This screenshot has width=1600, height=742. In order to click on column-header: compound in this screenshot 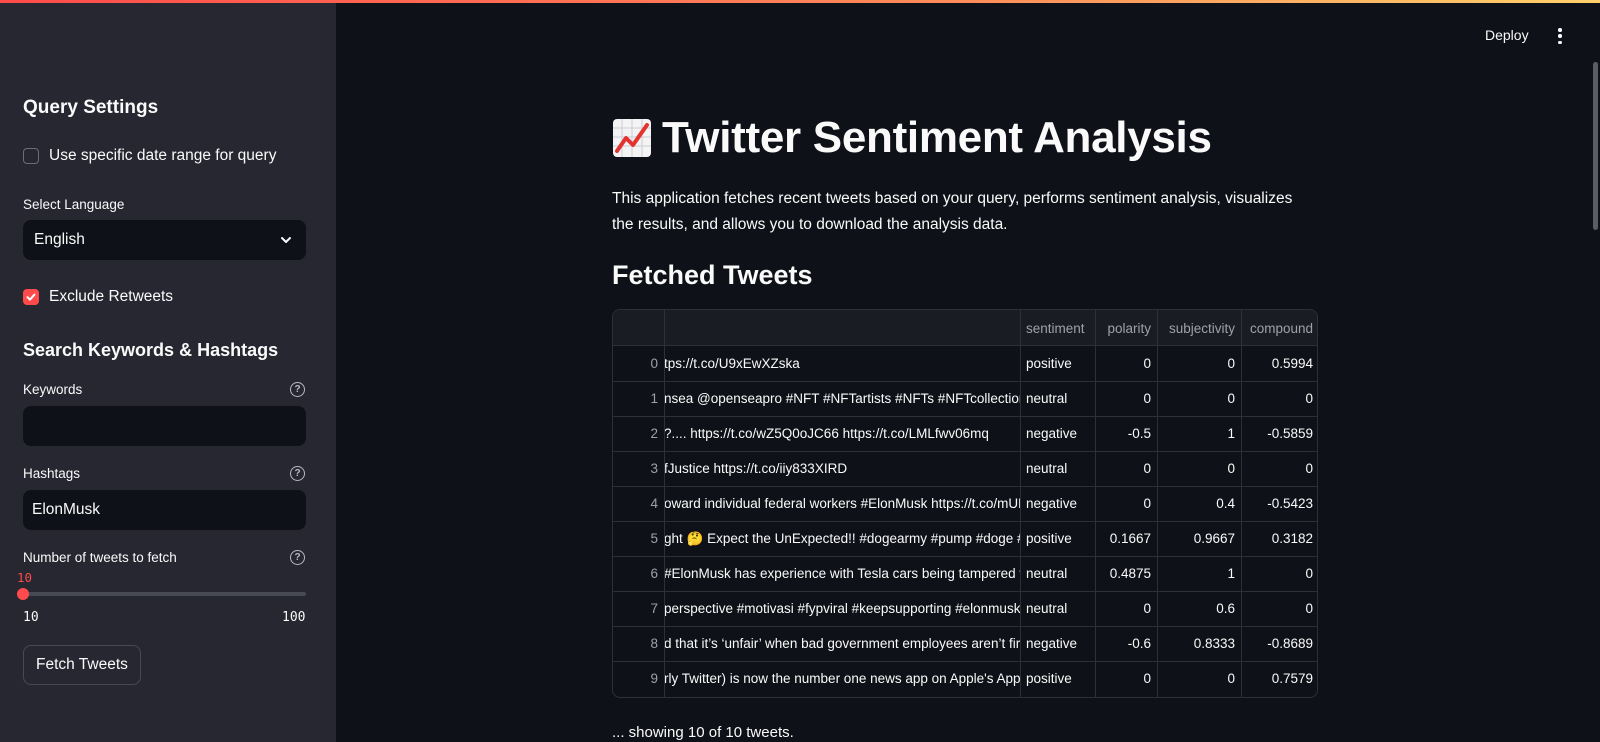, I will do `click(1279, 328)`.